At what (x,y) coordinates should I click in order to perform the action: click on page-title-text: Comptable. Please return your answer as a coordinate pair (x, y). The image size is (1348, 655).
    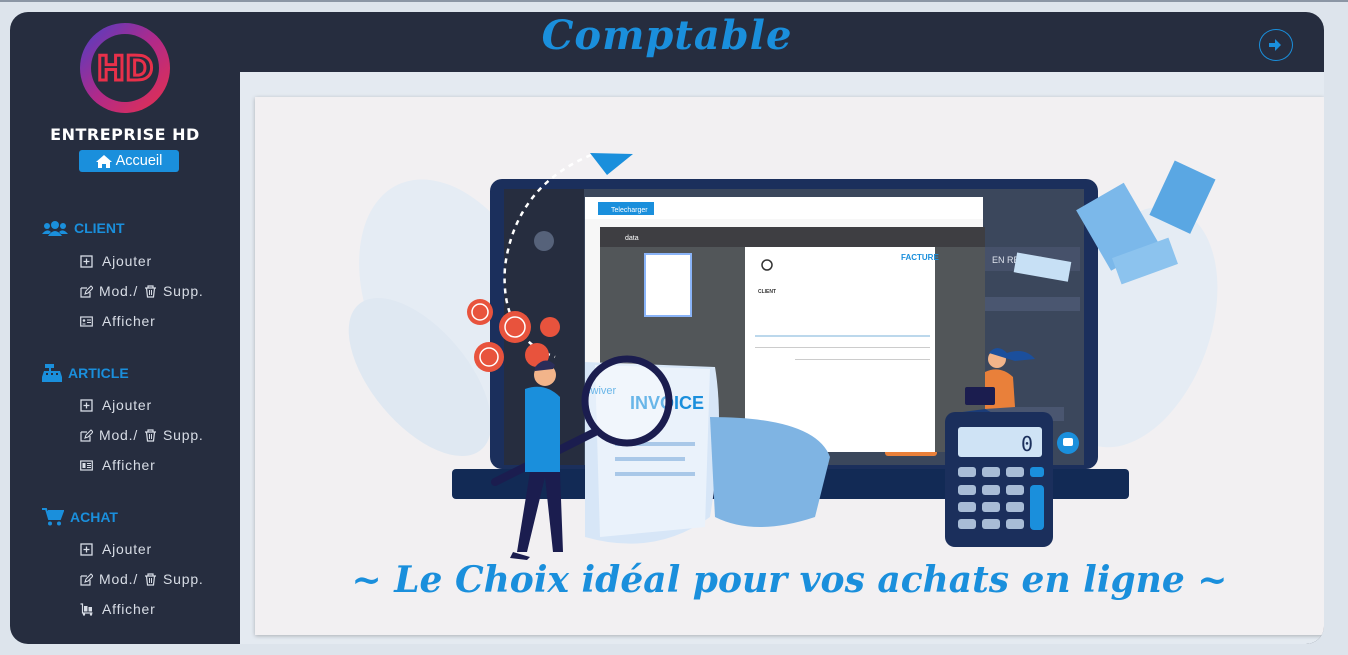
    Looking at the image, I should click on (667, 35).